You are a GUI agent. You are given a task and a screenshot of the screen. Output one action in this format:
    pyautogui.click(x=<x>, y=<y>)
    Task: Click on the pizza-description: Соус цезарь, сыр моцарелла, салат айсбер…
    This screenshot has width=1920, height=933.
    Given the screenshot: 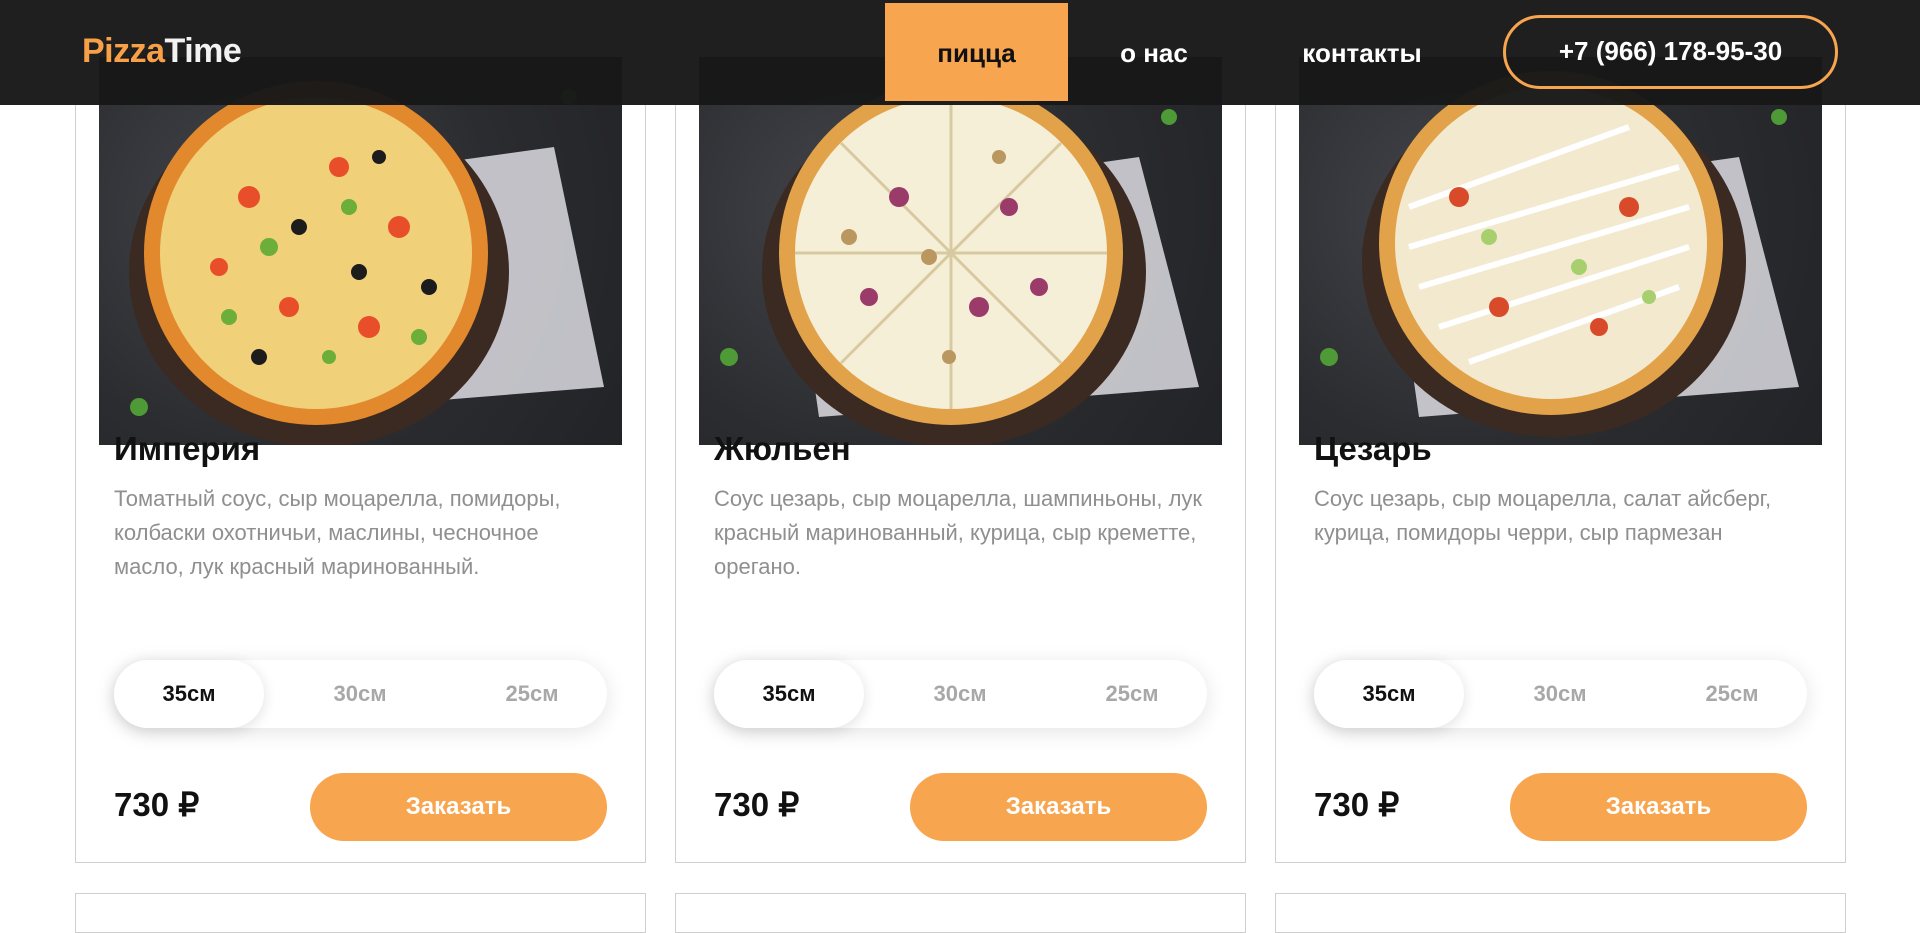 What is the action you would take?
    pyautogui.click(x=1543, y=515)
    